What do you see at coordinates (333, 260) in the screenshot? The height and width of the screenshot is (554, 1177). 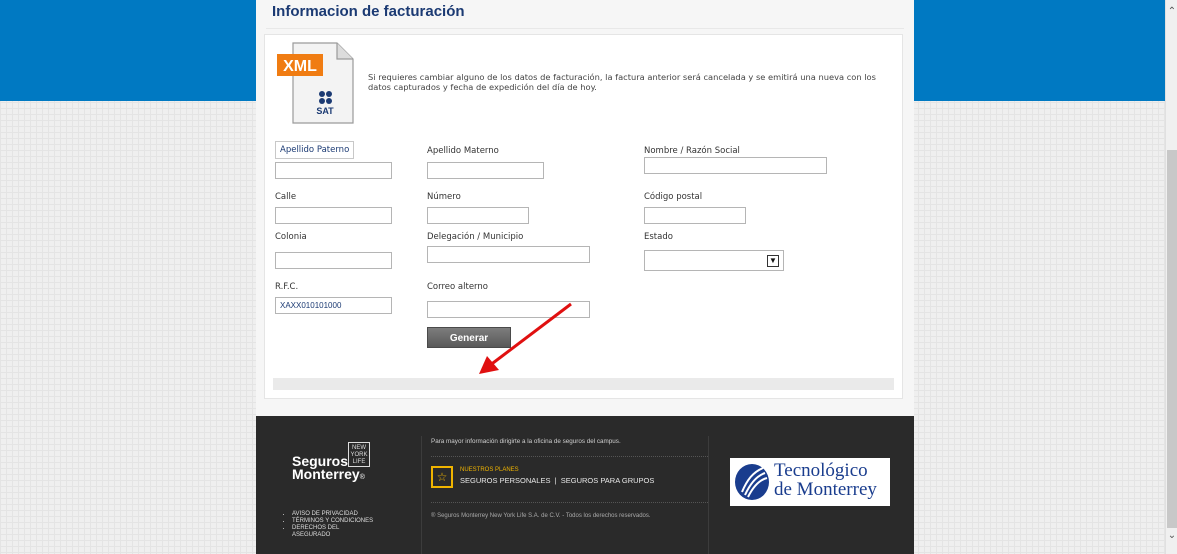 I see `colonia-input` at bounding box center [333, 260].